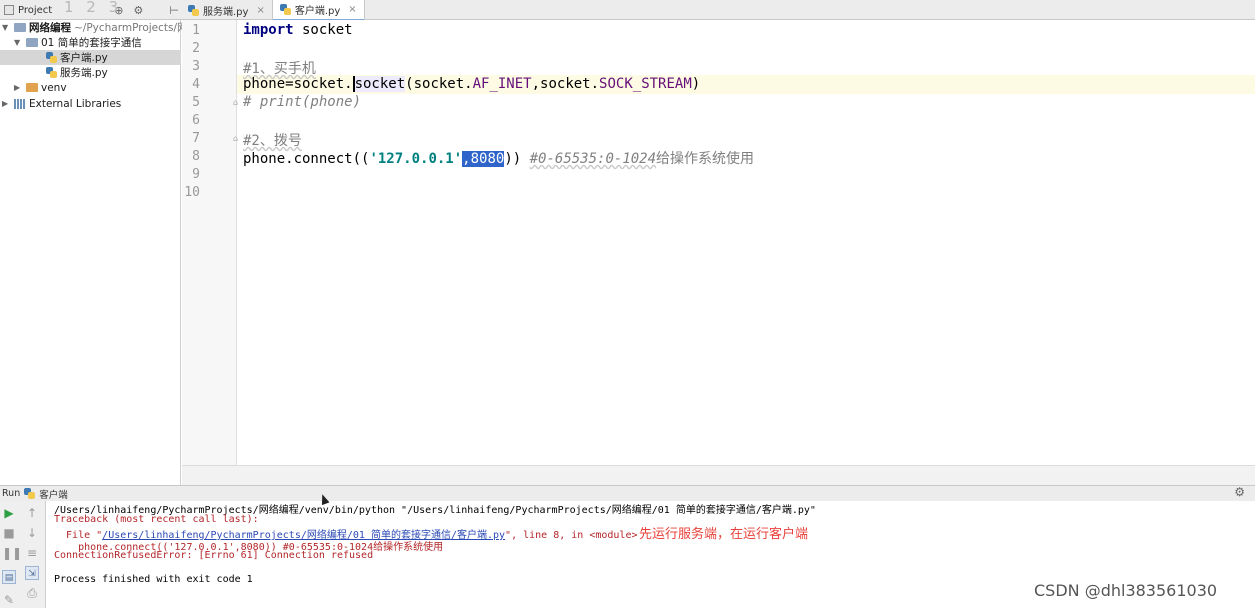 This screenshot has height=608, width=1255. What do you see at coordinates (32, 553) in the screenshot?
I see `soft-wrap-icon: ≡` at bounding box center [32, 553].